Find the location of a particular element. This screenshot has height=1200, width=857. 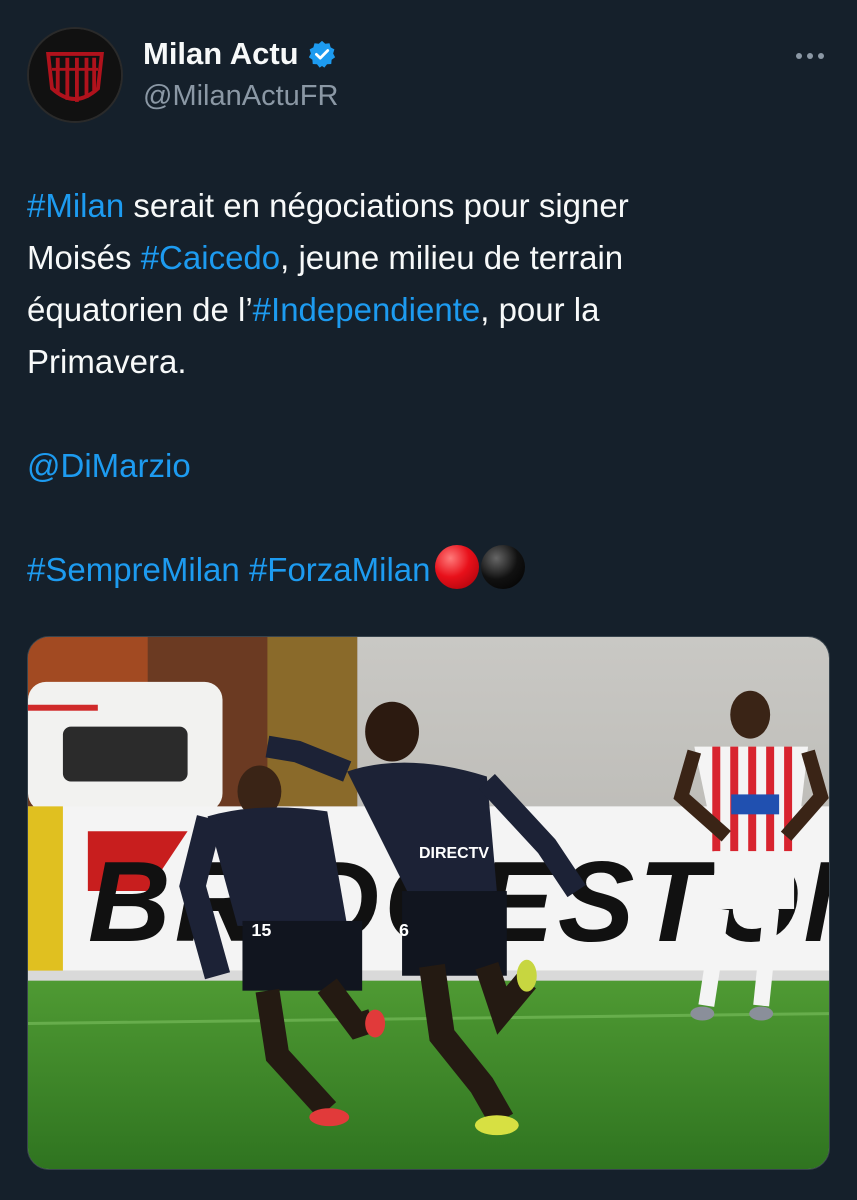

tweet-text-segment: , pour la is located at coordinates (540, 309).